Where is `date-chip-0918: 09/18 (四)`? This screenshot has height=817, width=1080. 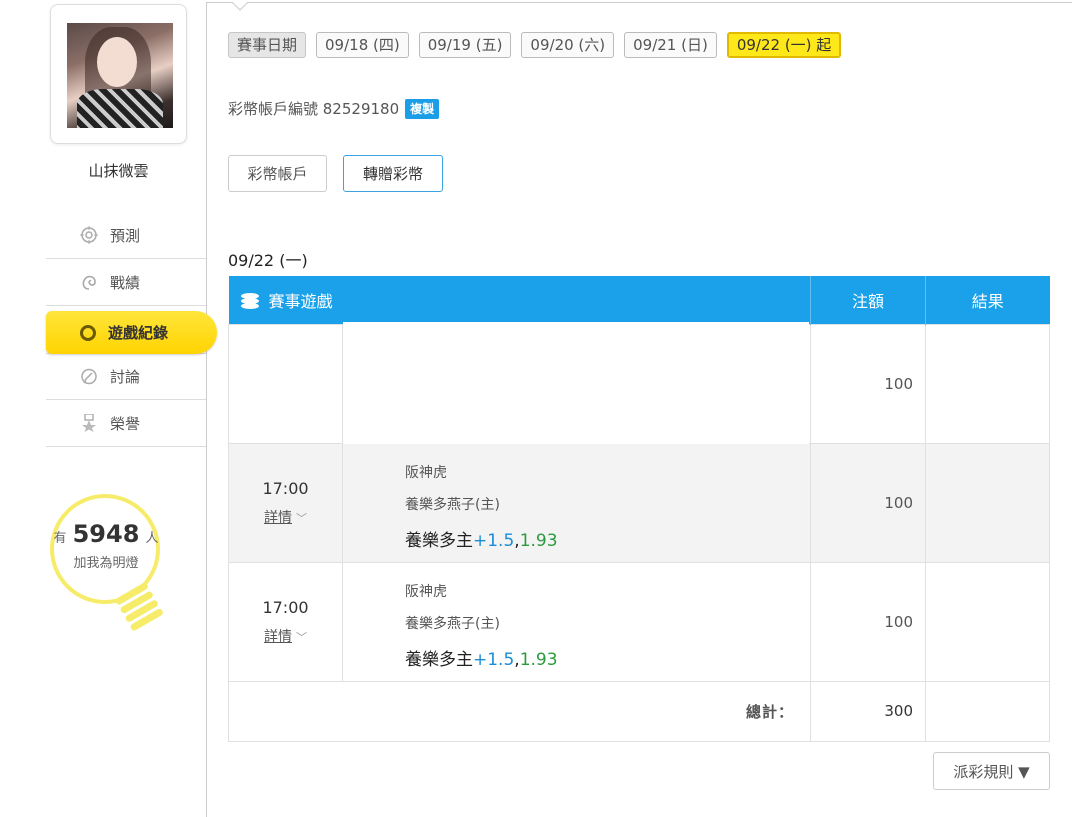 date-chip-0918: 09/18 (四) is located at coordinates (362, 45).